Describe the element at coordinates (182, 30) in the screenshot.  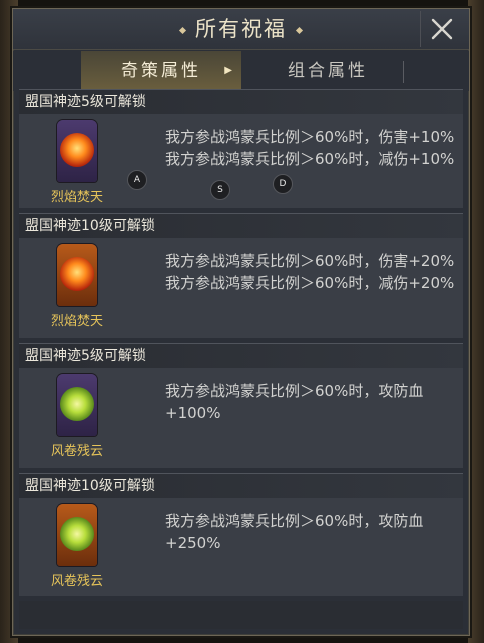
I see `title-ornament-left-icon` at that location.